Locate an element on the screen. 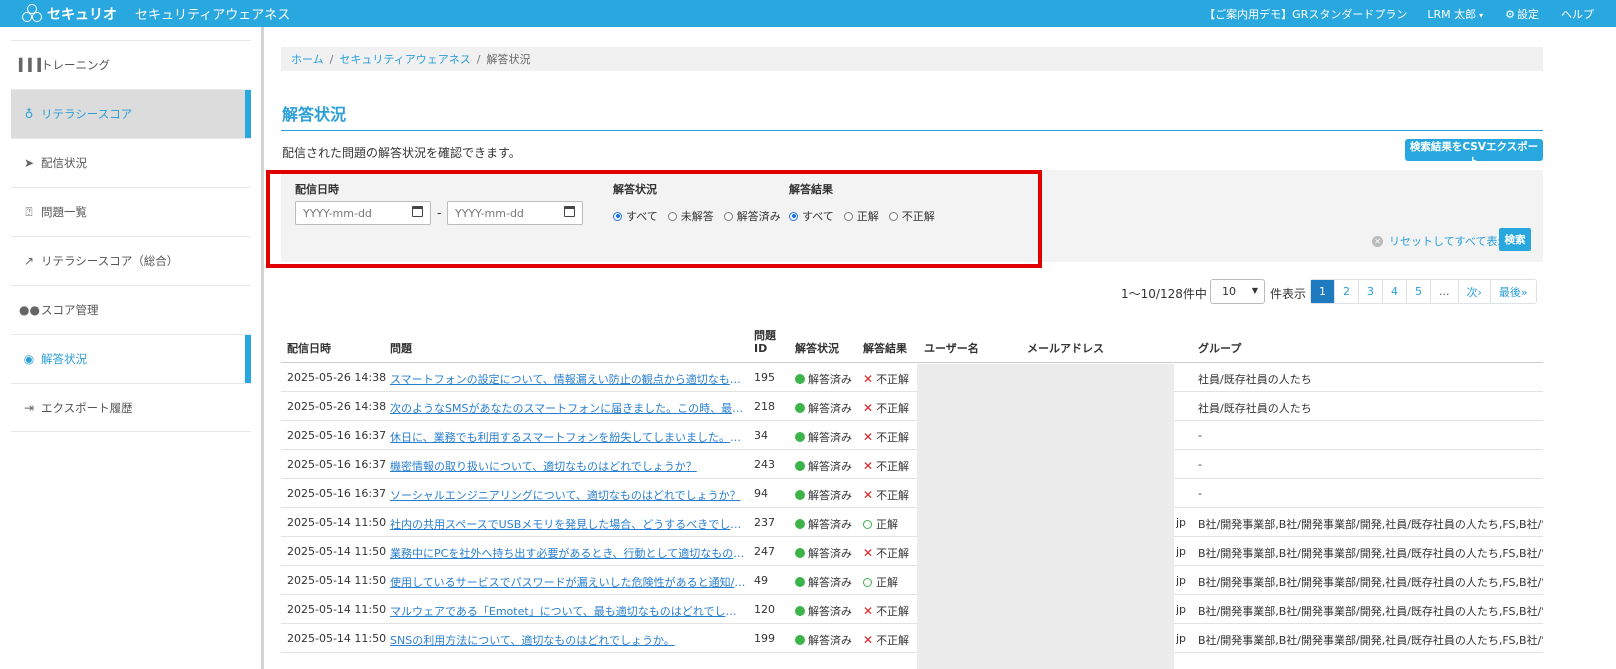 This screenshot has height=669, width=1616. sidebar-item-literacy-score-total: ↗ リテラシースコア（総合） is located at coordinates (131, 260).